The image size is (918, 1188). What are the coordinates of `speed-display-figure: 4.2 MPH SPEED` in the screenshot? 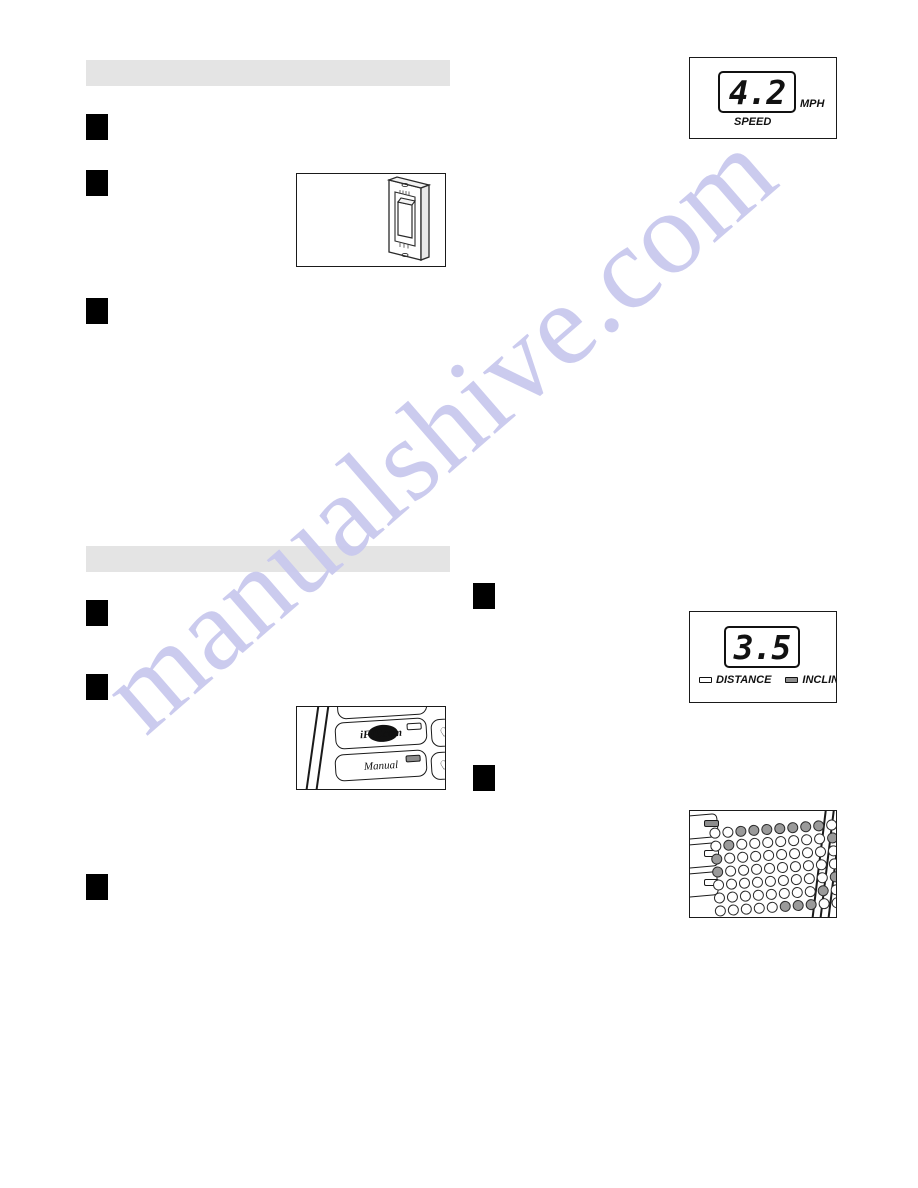 It's located at (763, 98).